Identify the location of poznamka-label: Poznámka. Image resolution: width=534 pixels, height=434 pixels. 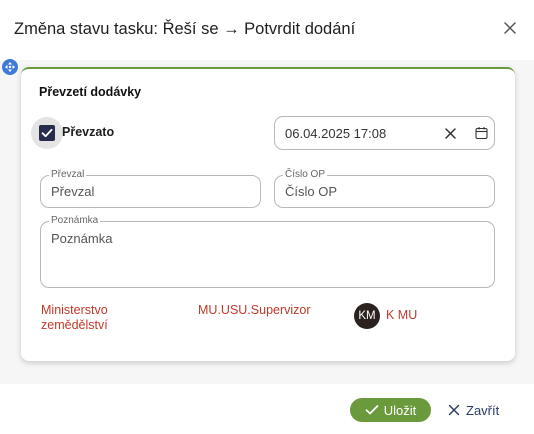
(75, 221).